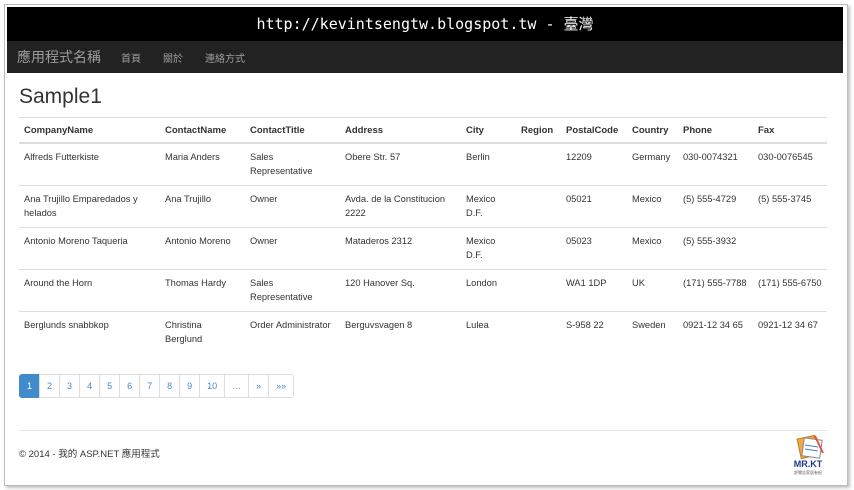 This screenshot has width=854, height=490. What do you see at coordinates (652, 130) in the screenshot?
I see `column-header: Country` at bounding box center [652, 130].